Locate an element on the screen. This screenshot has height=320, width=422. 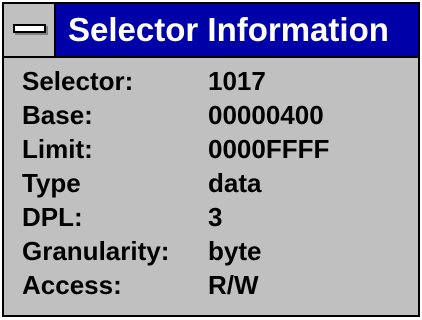
field-row-type: Type data is located at coordinates (218, 185).